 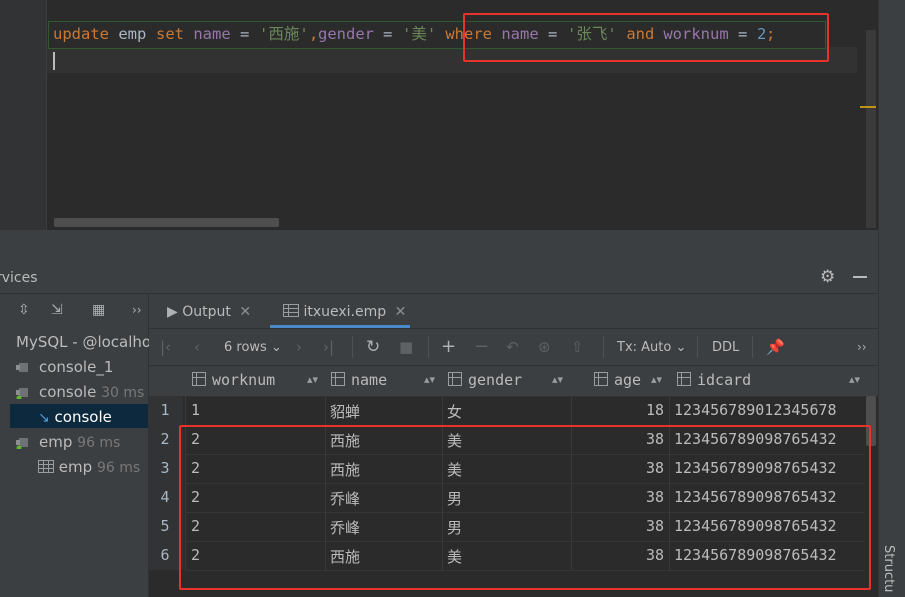 What do you see at coordinates (98, 310) in the screenshot?
I see `group-by-icon: ▦` at bounding box center [98, 310].